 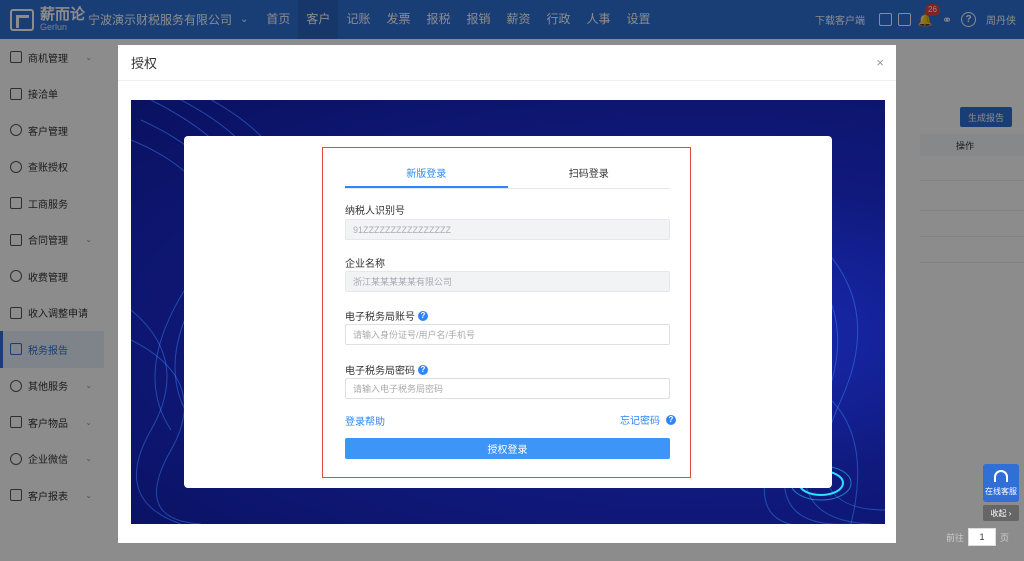 I want to click on account-input, so click(x=507, y=334).